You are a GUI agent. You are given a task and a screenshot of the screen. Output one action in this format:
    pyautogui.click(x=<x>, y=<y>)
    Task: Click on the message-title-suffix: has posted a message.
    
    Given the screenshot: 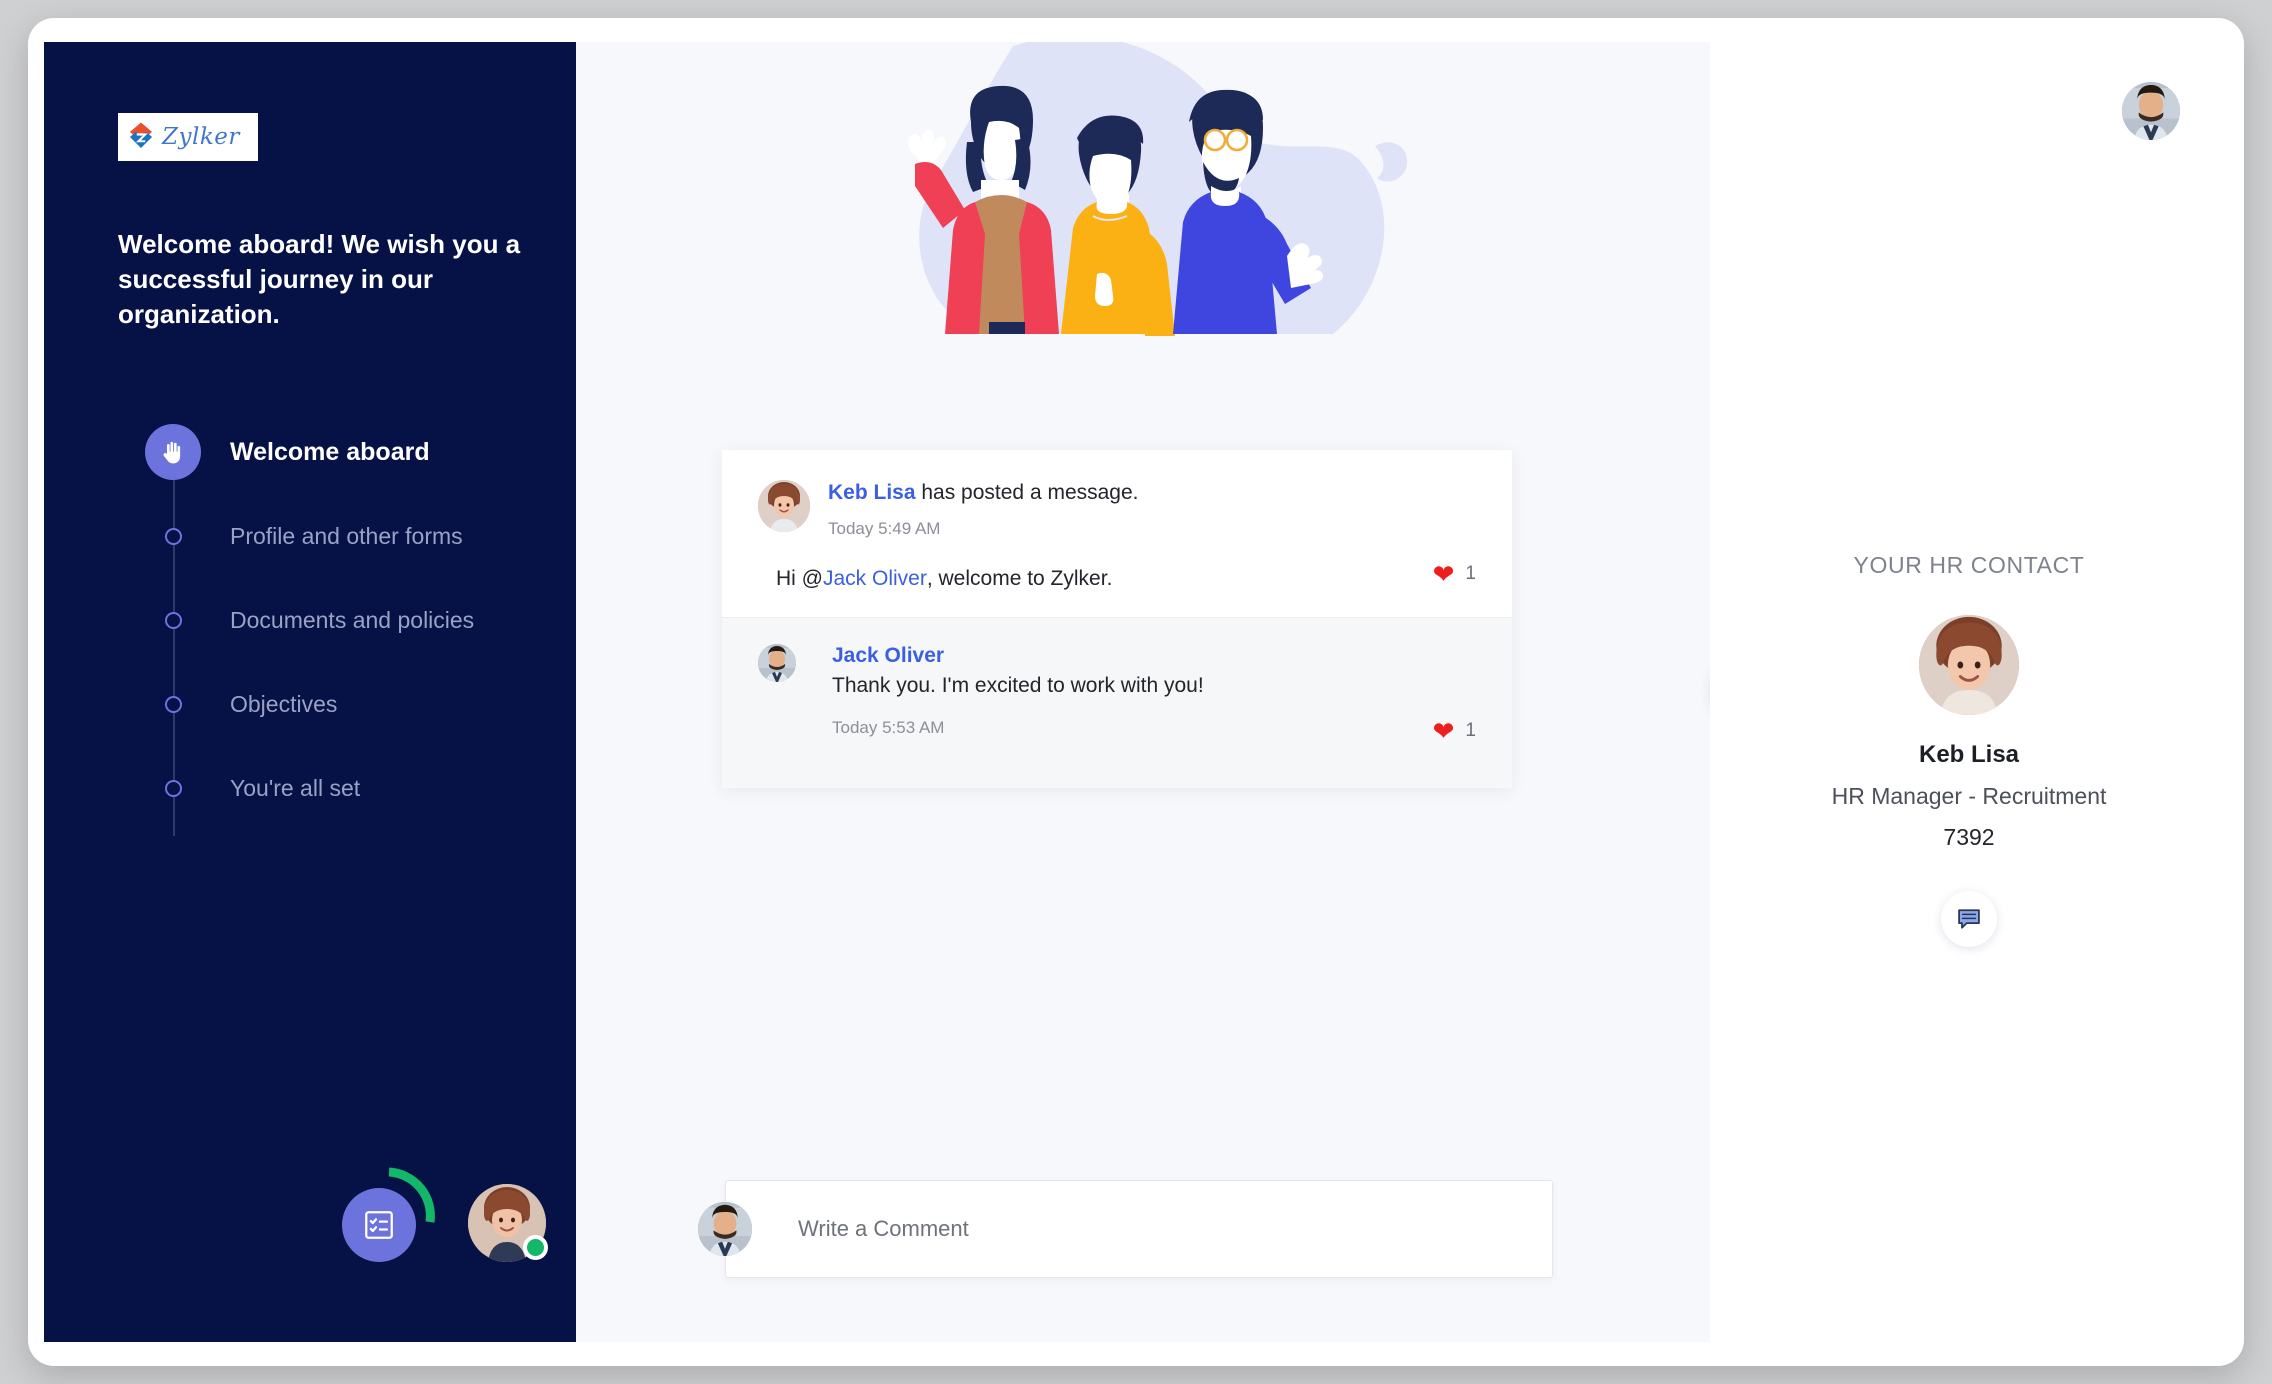 What is the action you would take?
    pyautogui.click(x=1027, y=492)
    